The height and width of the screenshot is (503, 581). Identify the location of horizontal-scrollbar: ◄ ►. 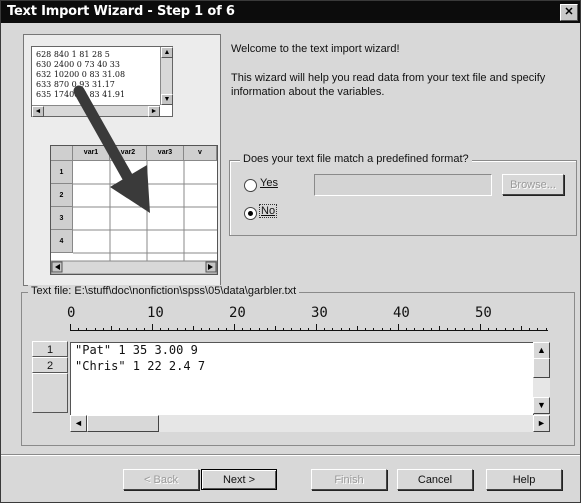
(310, 423).